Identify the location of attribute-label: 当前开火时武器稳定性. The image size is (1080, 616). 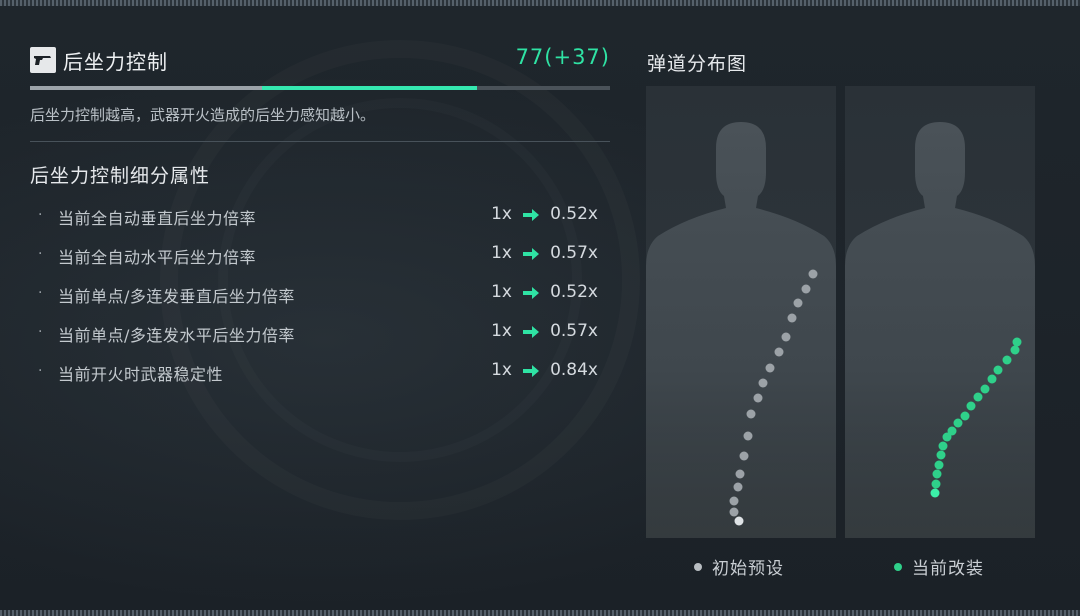
(141, 374).